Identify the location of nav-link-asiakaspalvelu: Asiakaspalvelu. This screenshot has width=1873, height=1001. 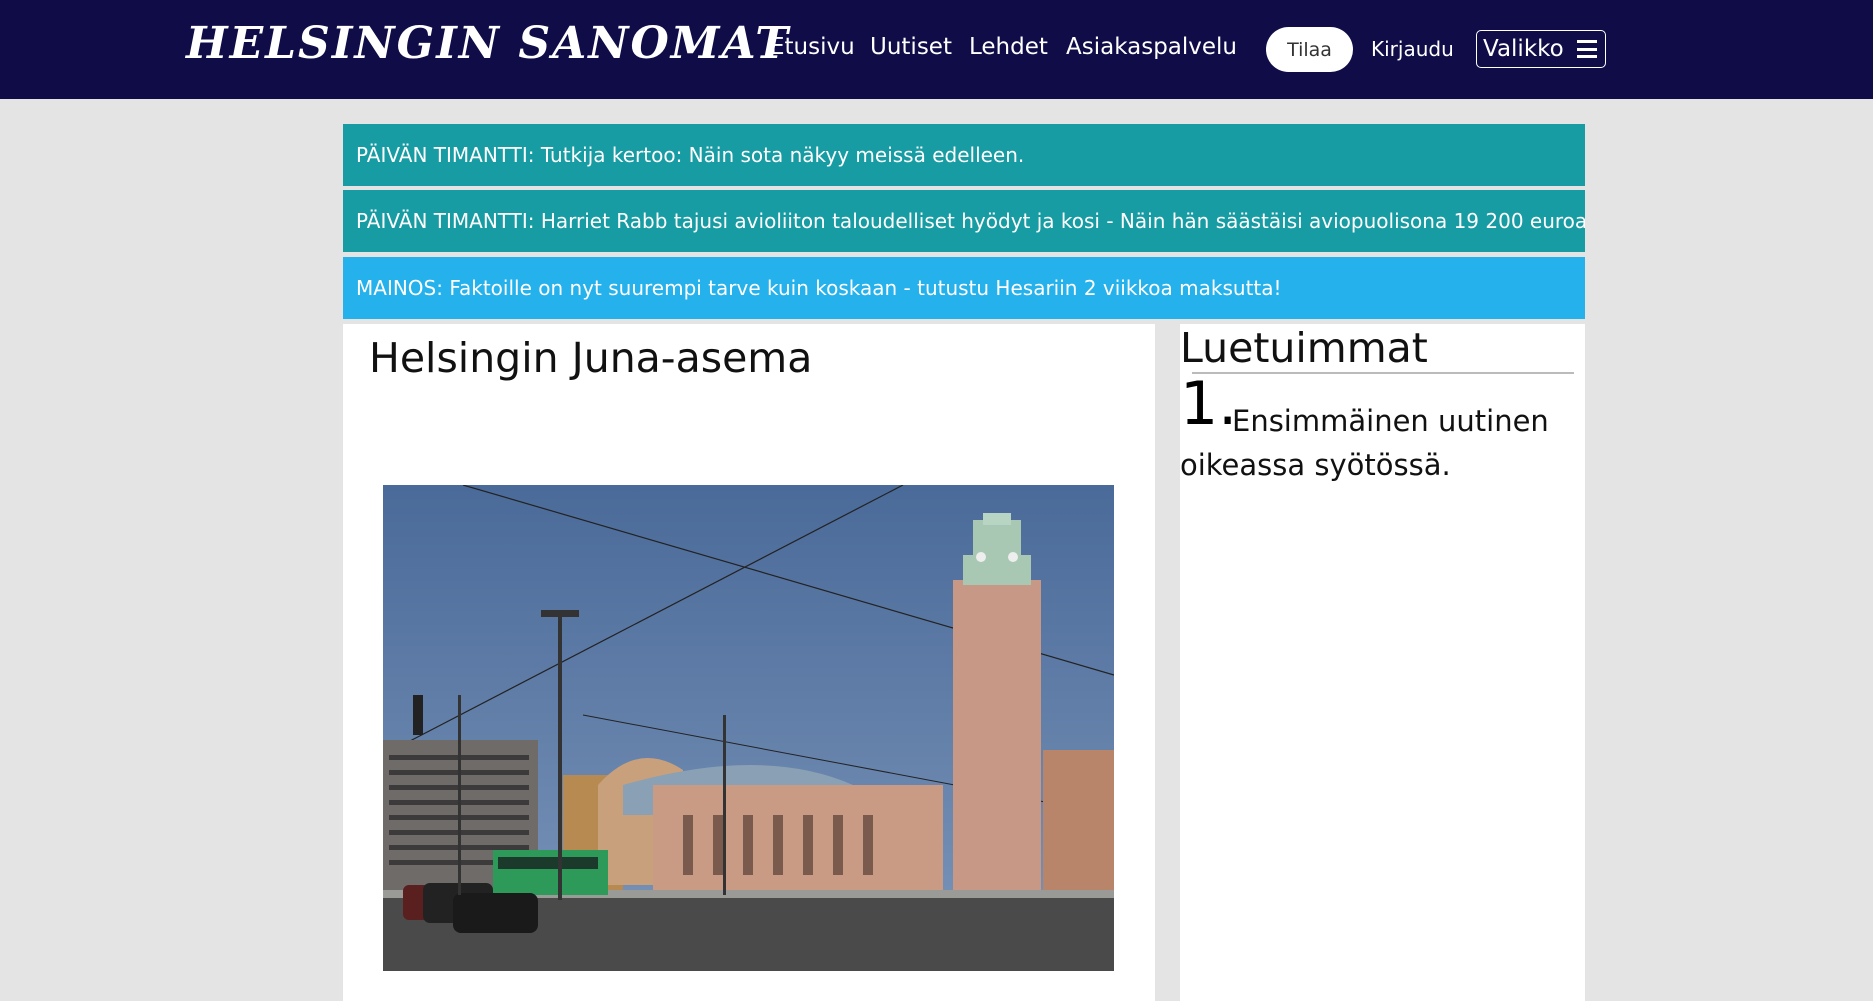
(1151, 47).